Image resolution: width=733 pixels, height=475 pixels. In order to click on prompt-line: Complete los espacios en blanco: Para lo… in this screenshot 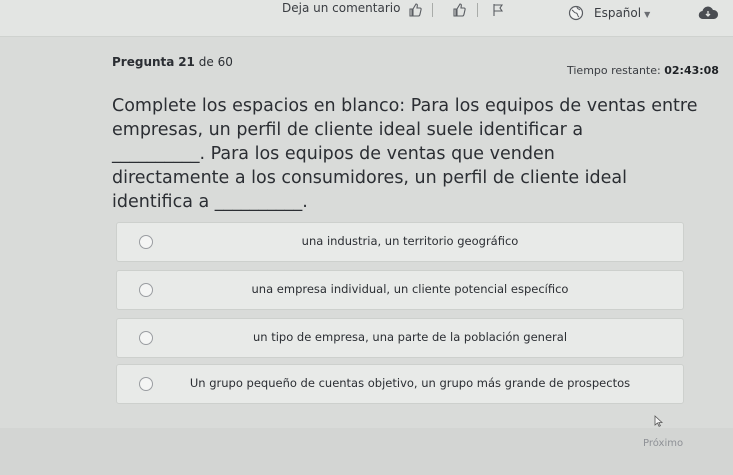, I will do `click(405, 106)`.